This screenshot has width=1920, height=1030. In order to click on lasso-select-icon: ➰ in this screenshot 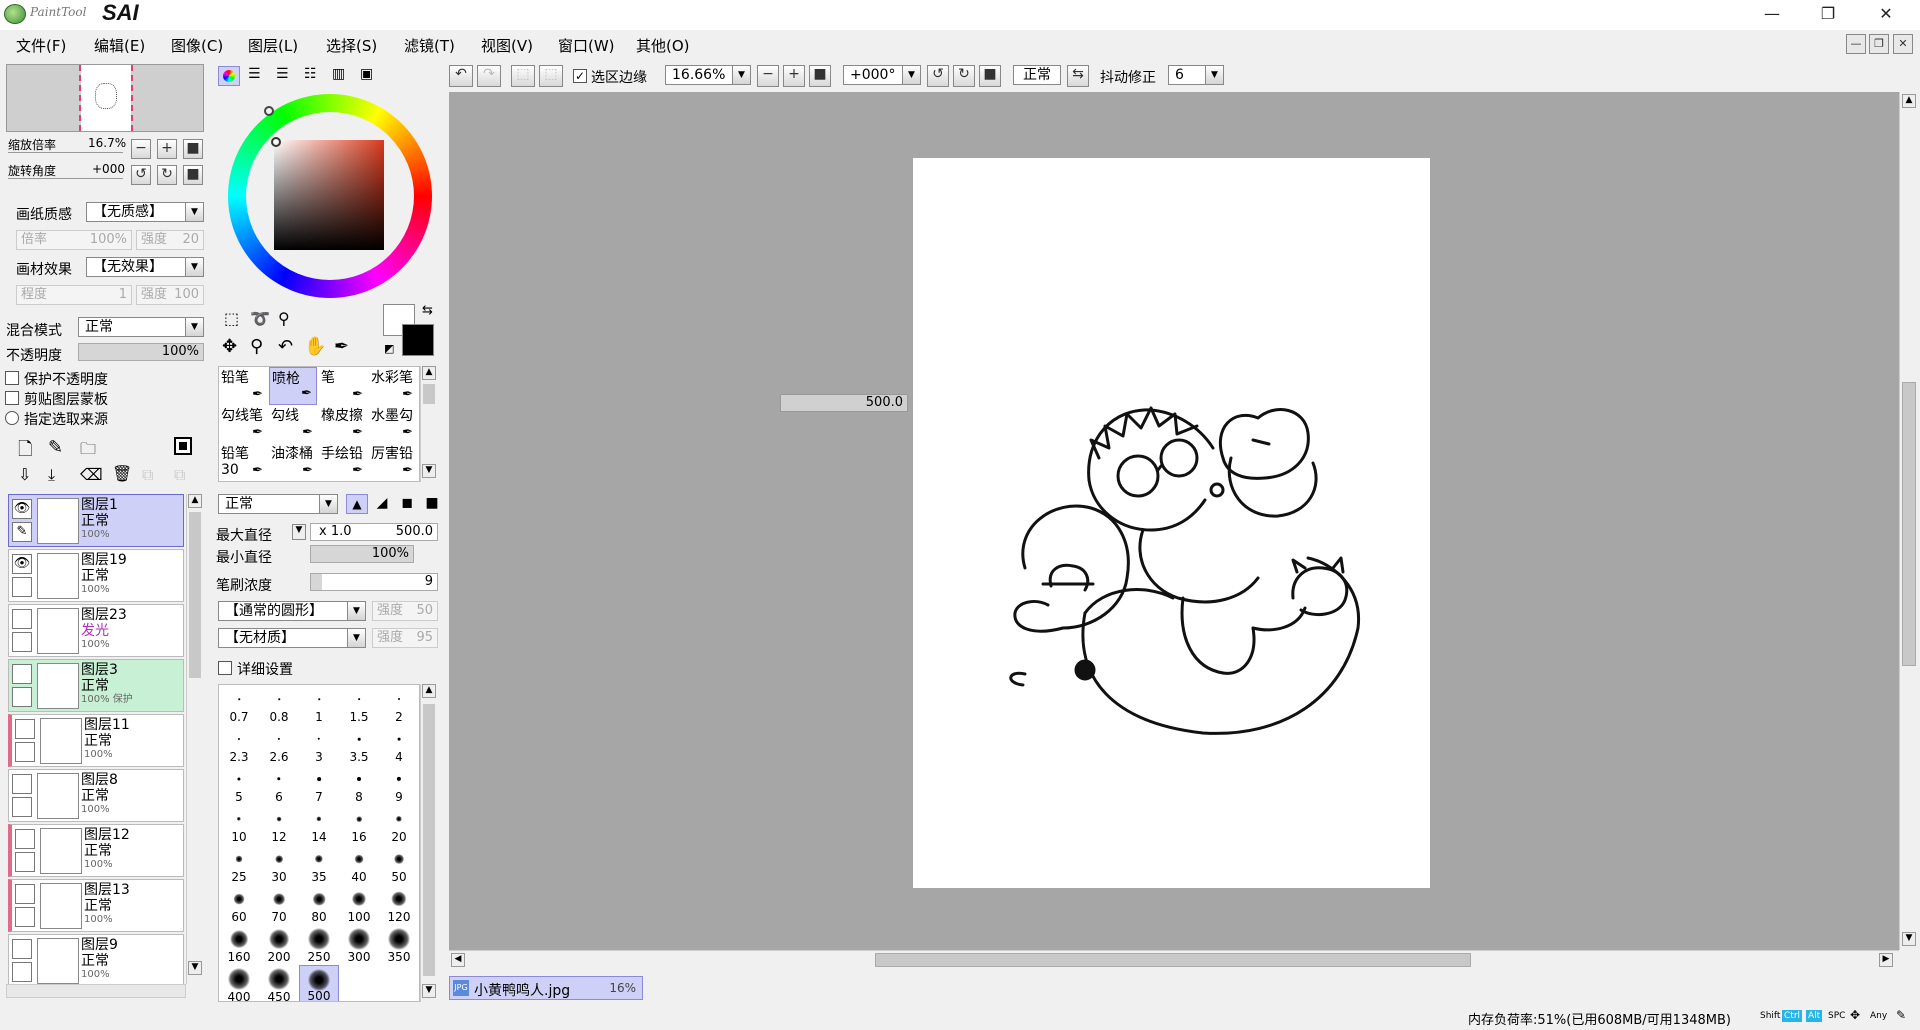, I will do `click(260, 318)`.